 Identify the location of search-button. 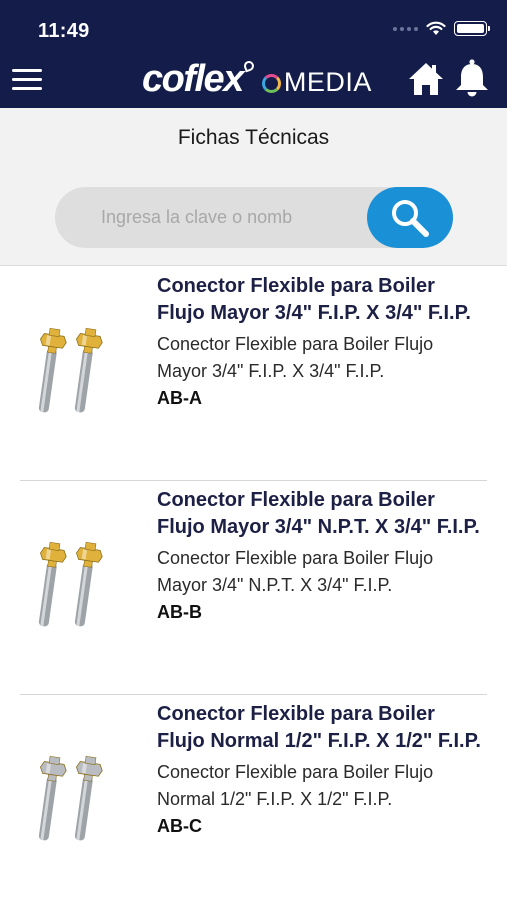
(410, 217).